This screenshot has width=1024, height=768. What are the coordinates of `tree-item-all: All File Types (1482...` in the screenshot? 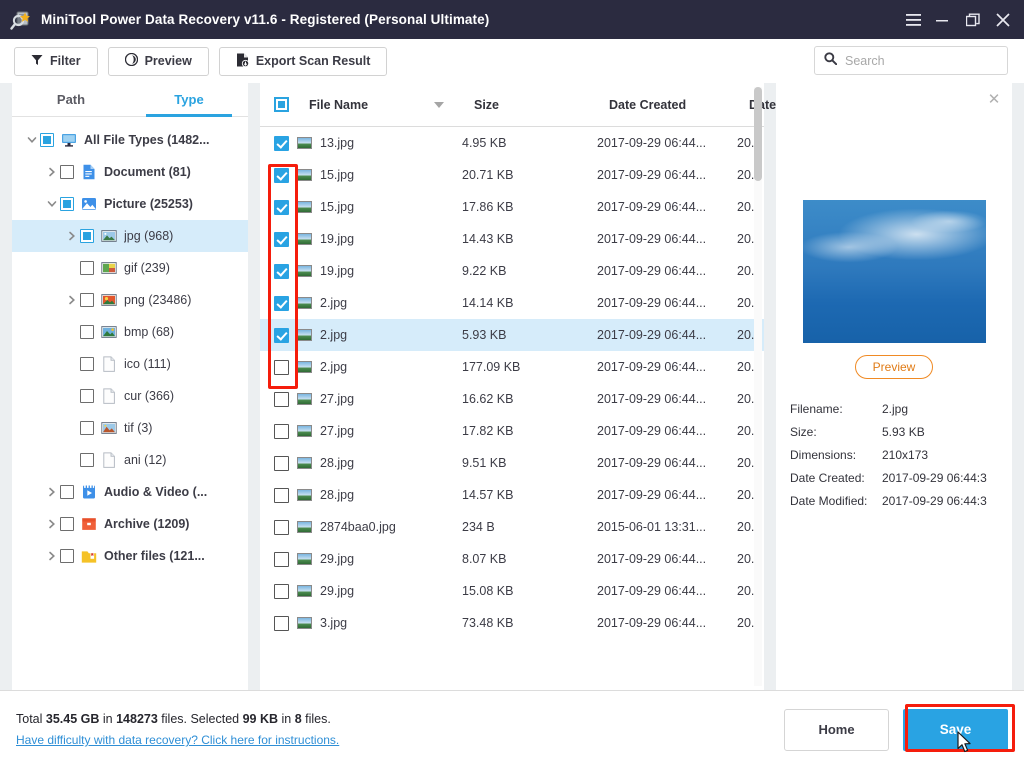 It's located at (130, 140).